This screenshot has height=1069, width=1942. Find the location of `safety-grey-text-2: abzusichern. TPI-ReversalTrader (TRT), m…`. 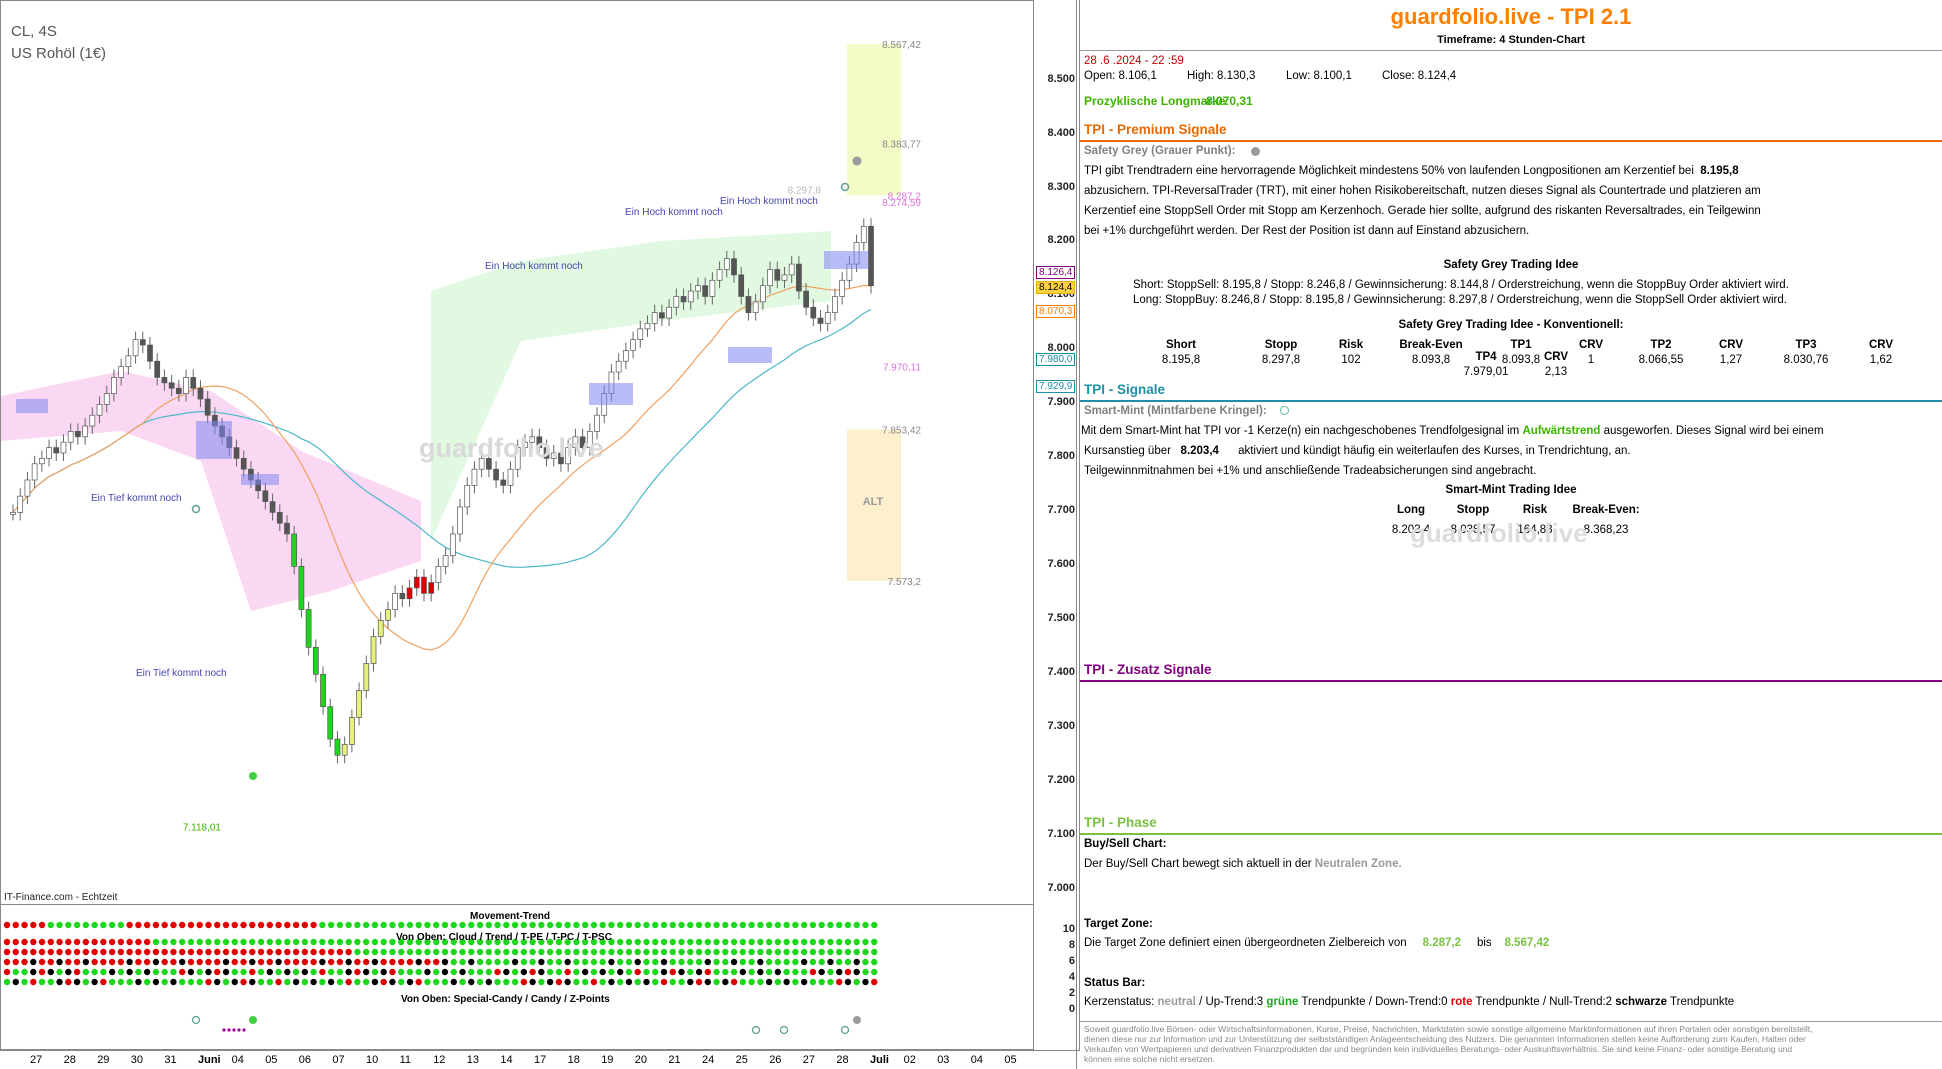

safety-grey-text-2: abzusichern. TPI-ReversalTrader (TRT), m… is located at coordinates (1422, 191).